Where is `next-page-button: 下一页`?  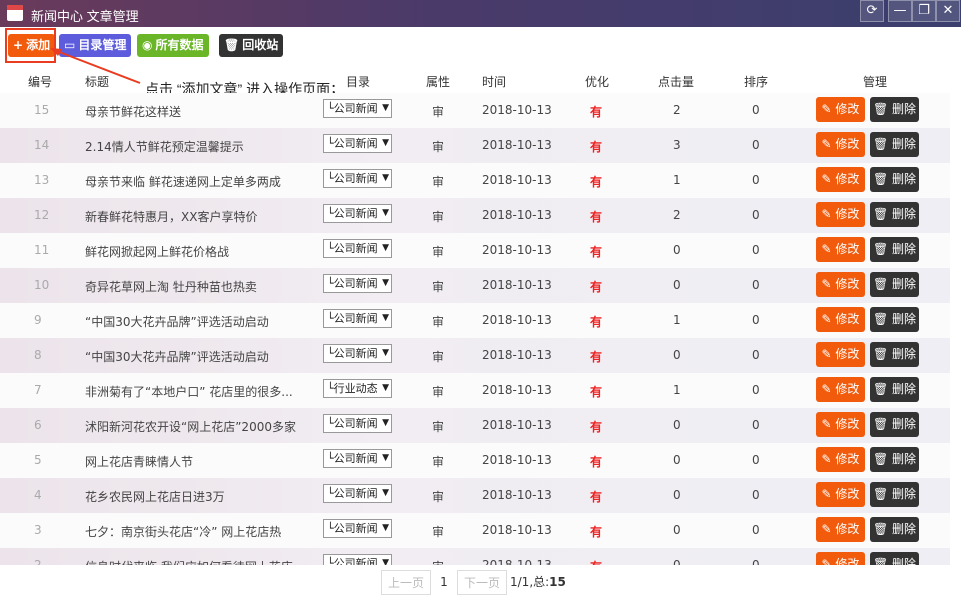 next-page-button: 下一页 is located at coordinates (482, 582).